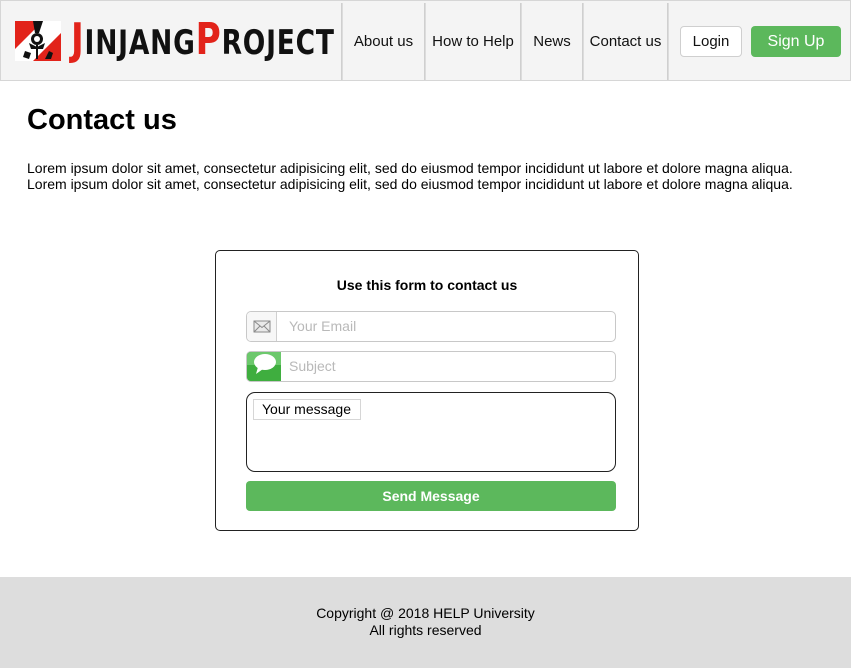 This screenshot has height=668, width=851. Describe the element at coordinates (668, 41) in the screenshot. I see `nav-divider` at that location.